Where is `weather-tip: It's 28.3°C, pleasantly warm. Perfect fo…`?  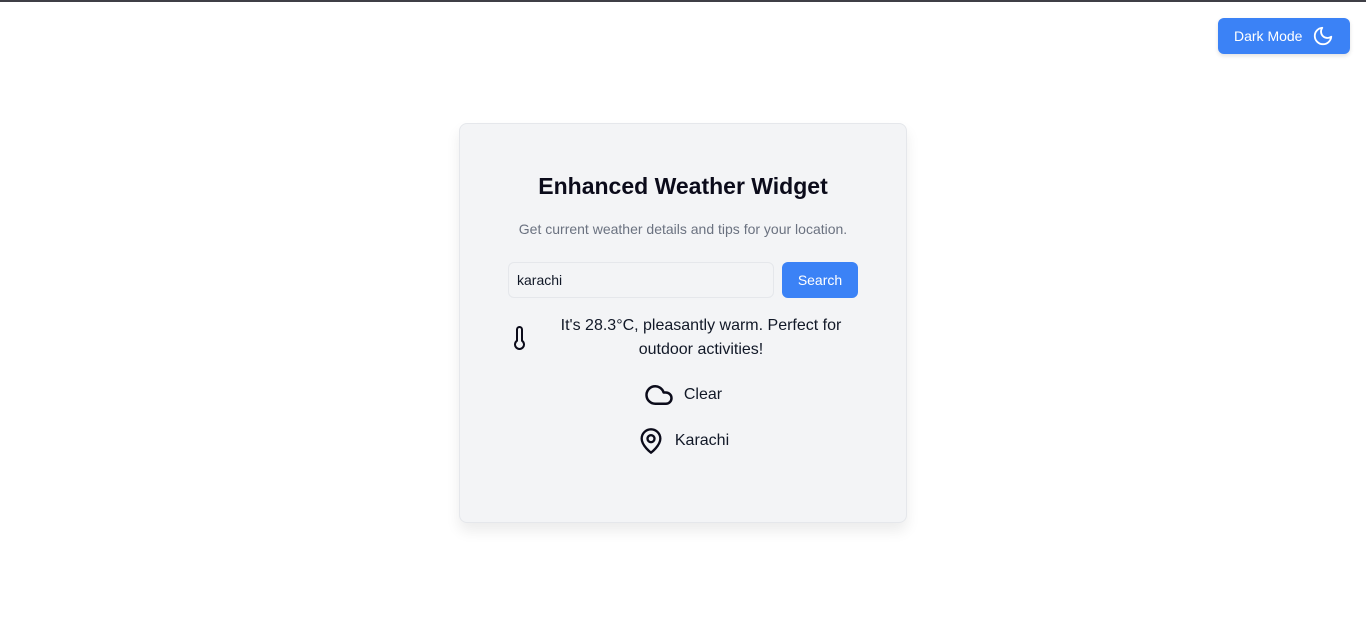 weather-tip: It's 28.3°C, pleasantly warm. Perfect fo… is located at coordinates (683, 338).